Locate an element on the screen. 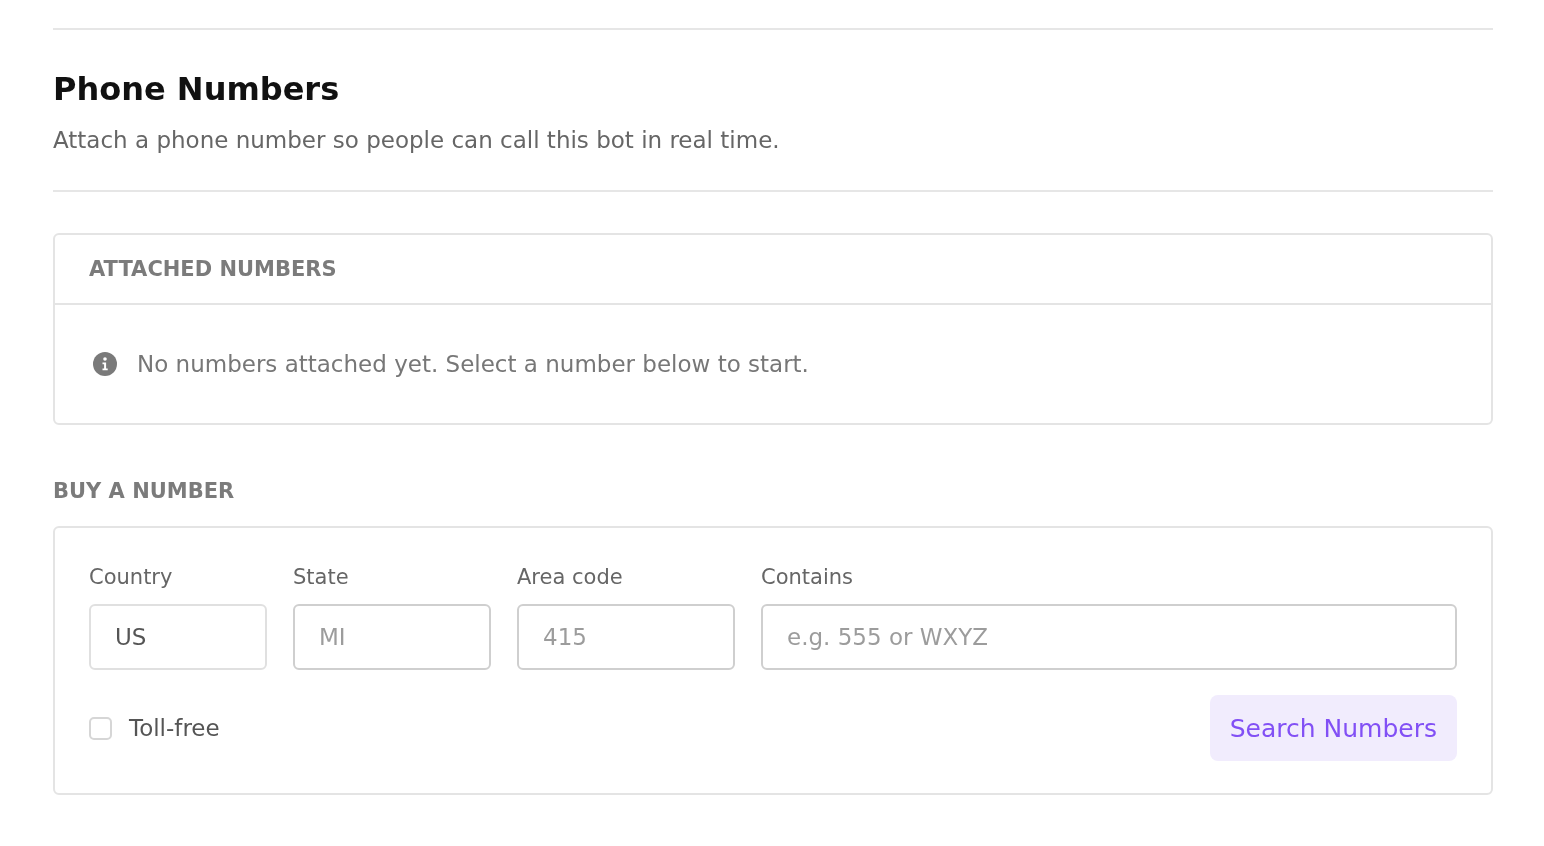 The height and width of the screenshot is (846, 1544). checkbox is located at coordinates (100, 728).